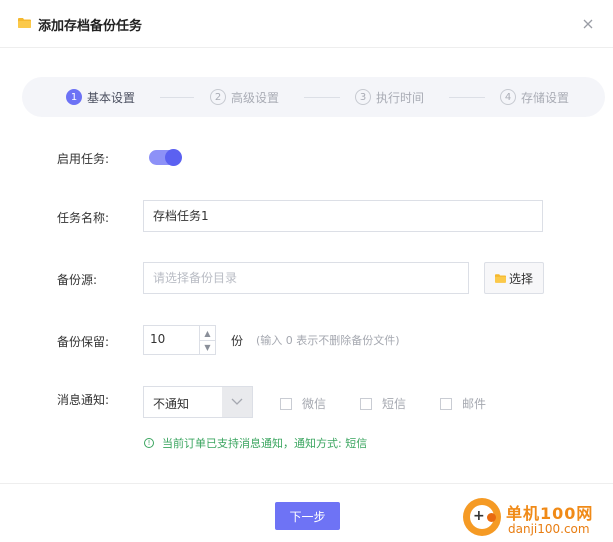  Describe the element at coordinates (83, 400) in the screenshot. I see `notify-label: 消息通知:` at that location.